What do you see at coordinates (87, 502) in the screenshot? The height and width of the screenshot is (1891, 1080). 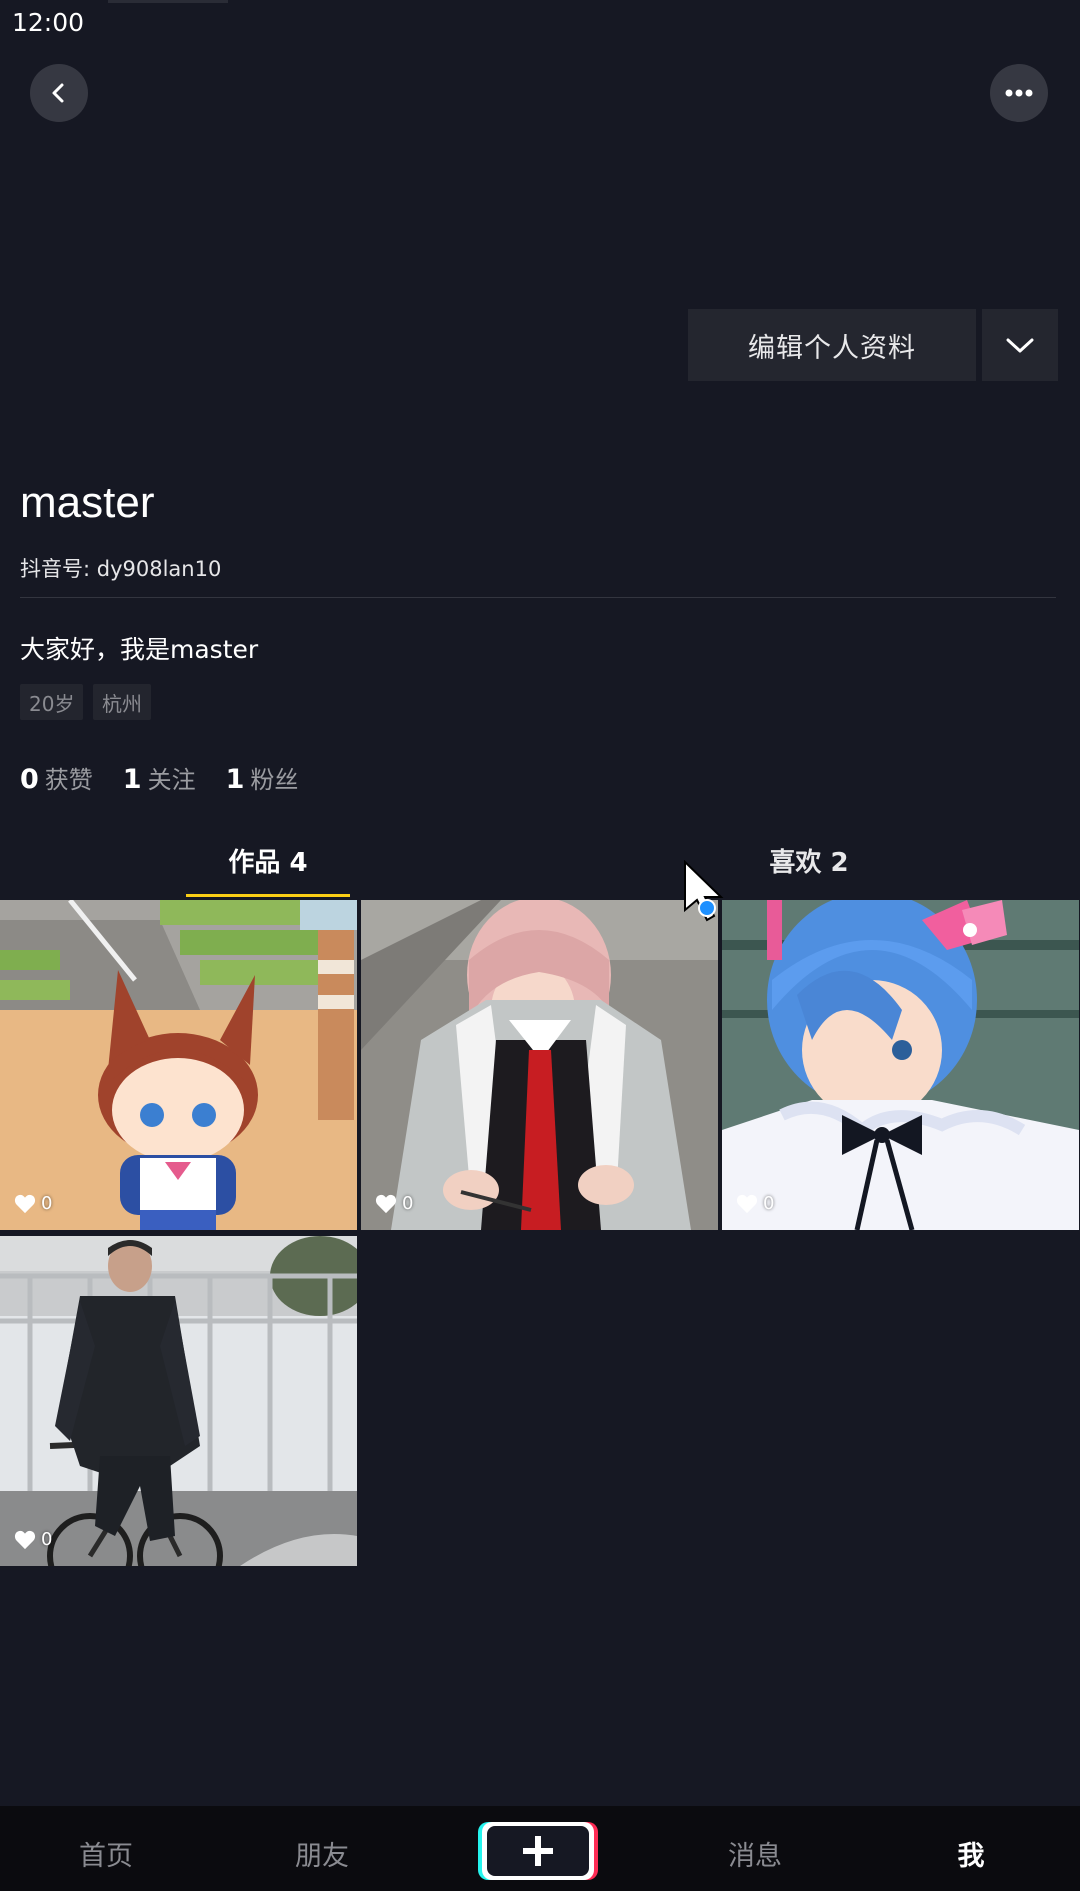 I see `profile-nickname: master` at bounding box center [87, 502].